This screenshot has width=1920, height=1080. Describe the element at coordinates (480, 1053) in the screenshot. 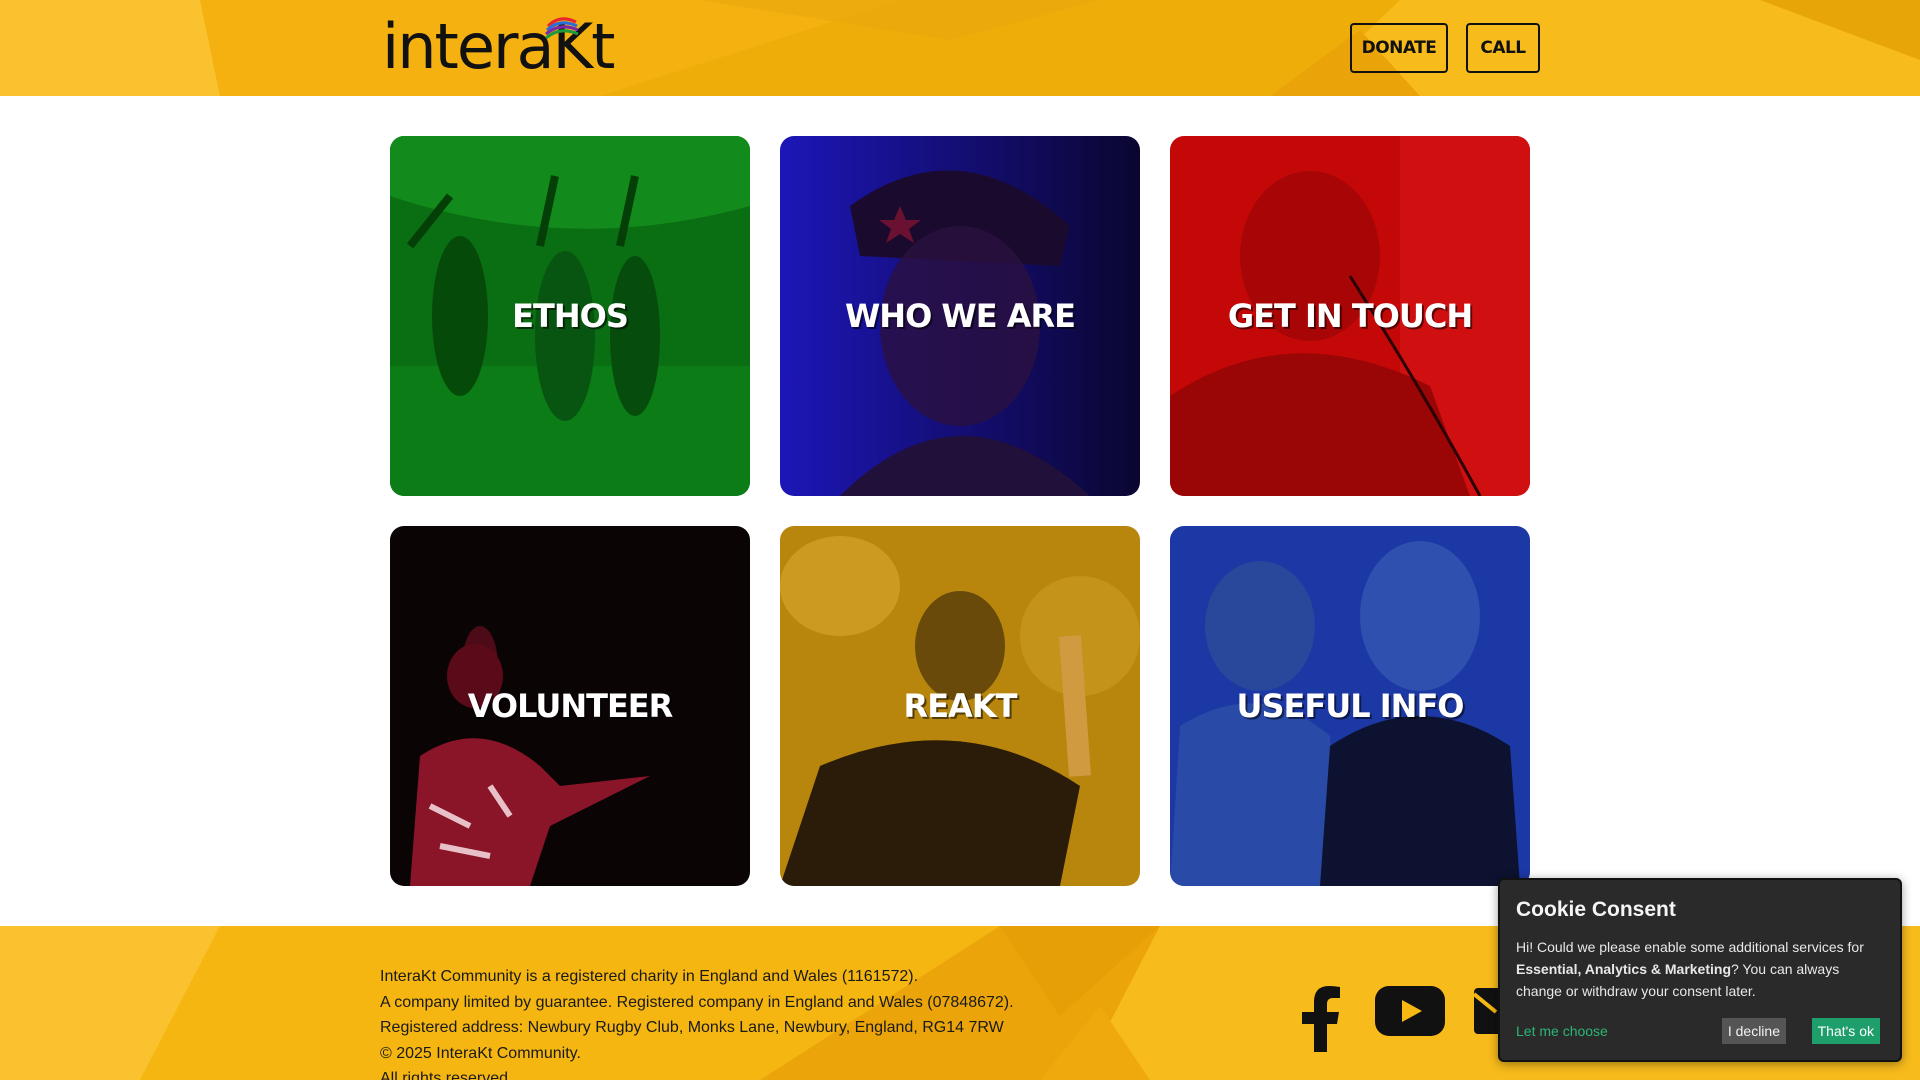

I see `footer-copyright-line: © 2025 InteraKt Community.` at that location.